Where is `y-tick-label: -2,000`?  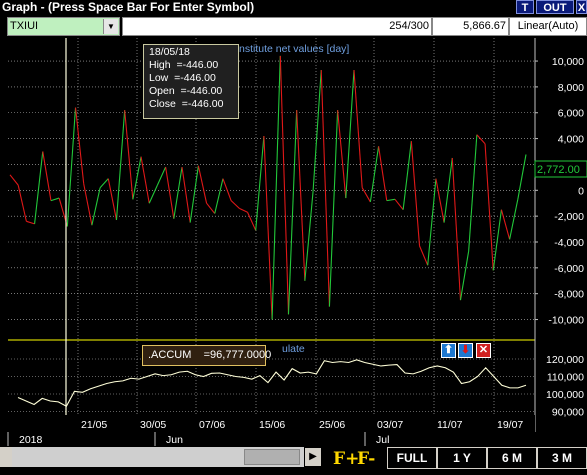 y-tick-label: -2,000 is located at coordinates (569, 217).